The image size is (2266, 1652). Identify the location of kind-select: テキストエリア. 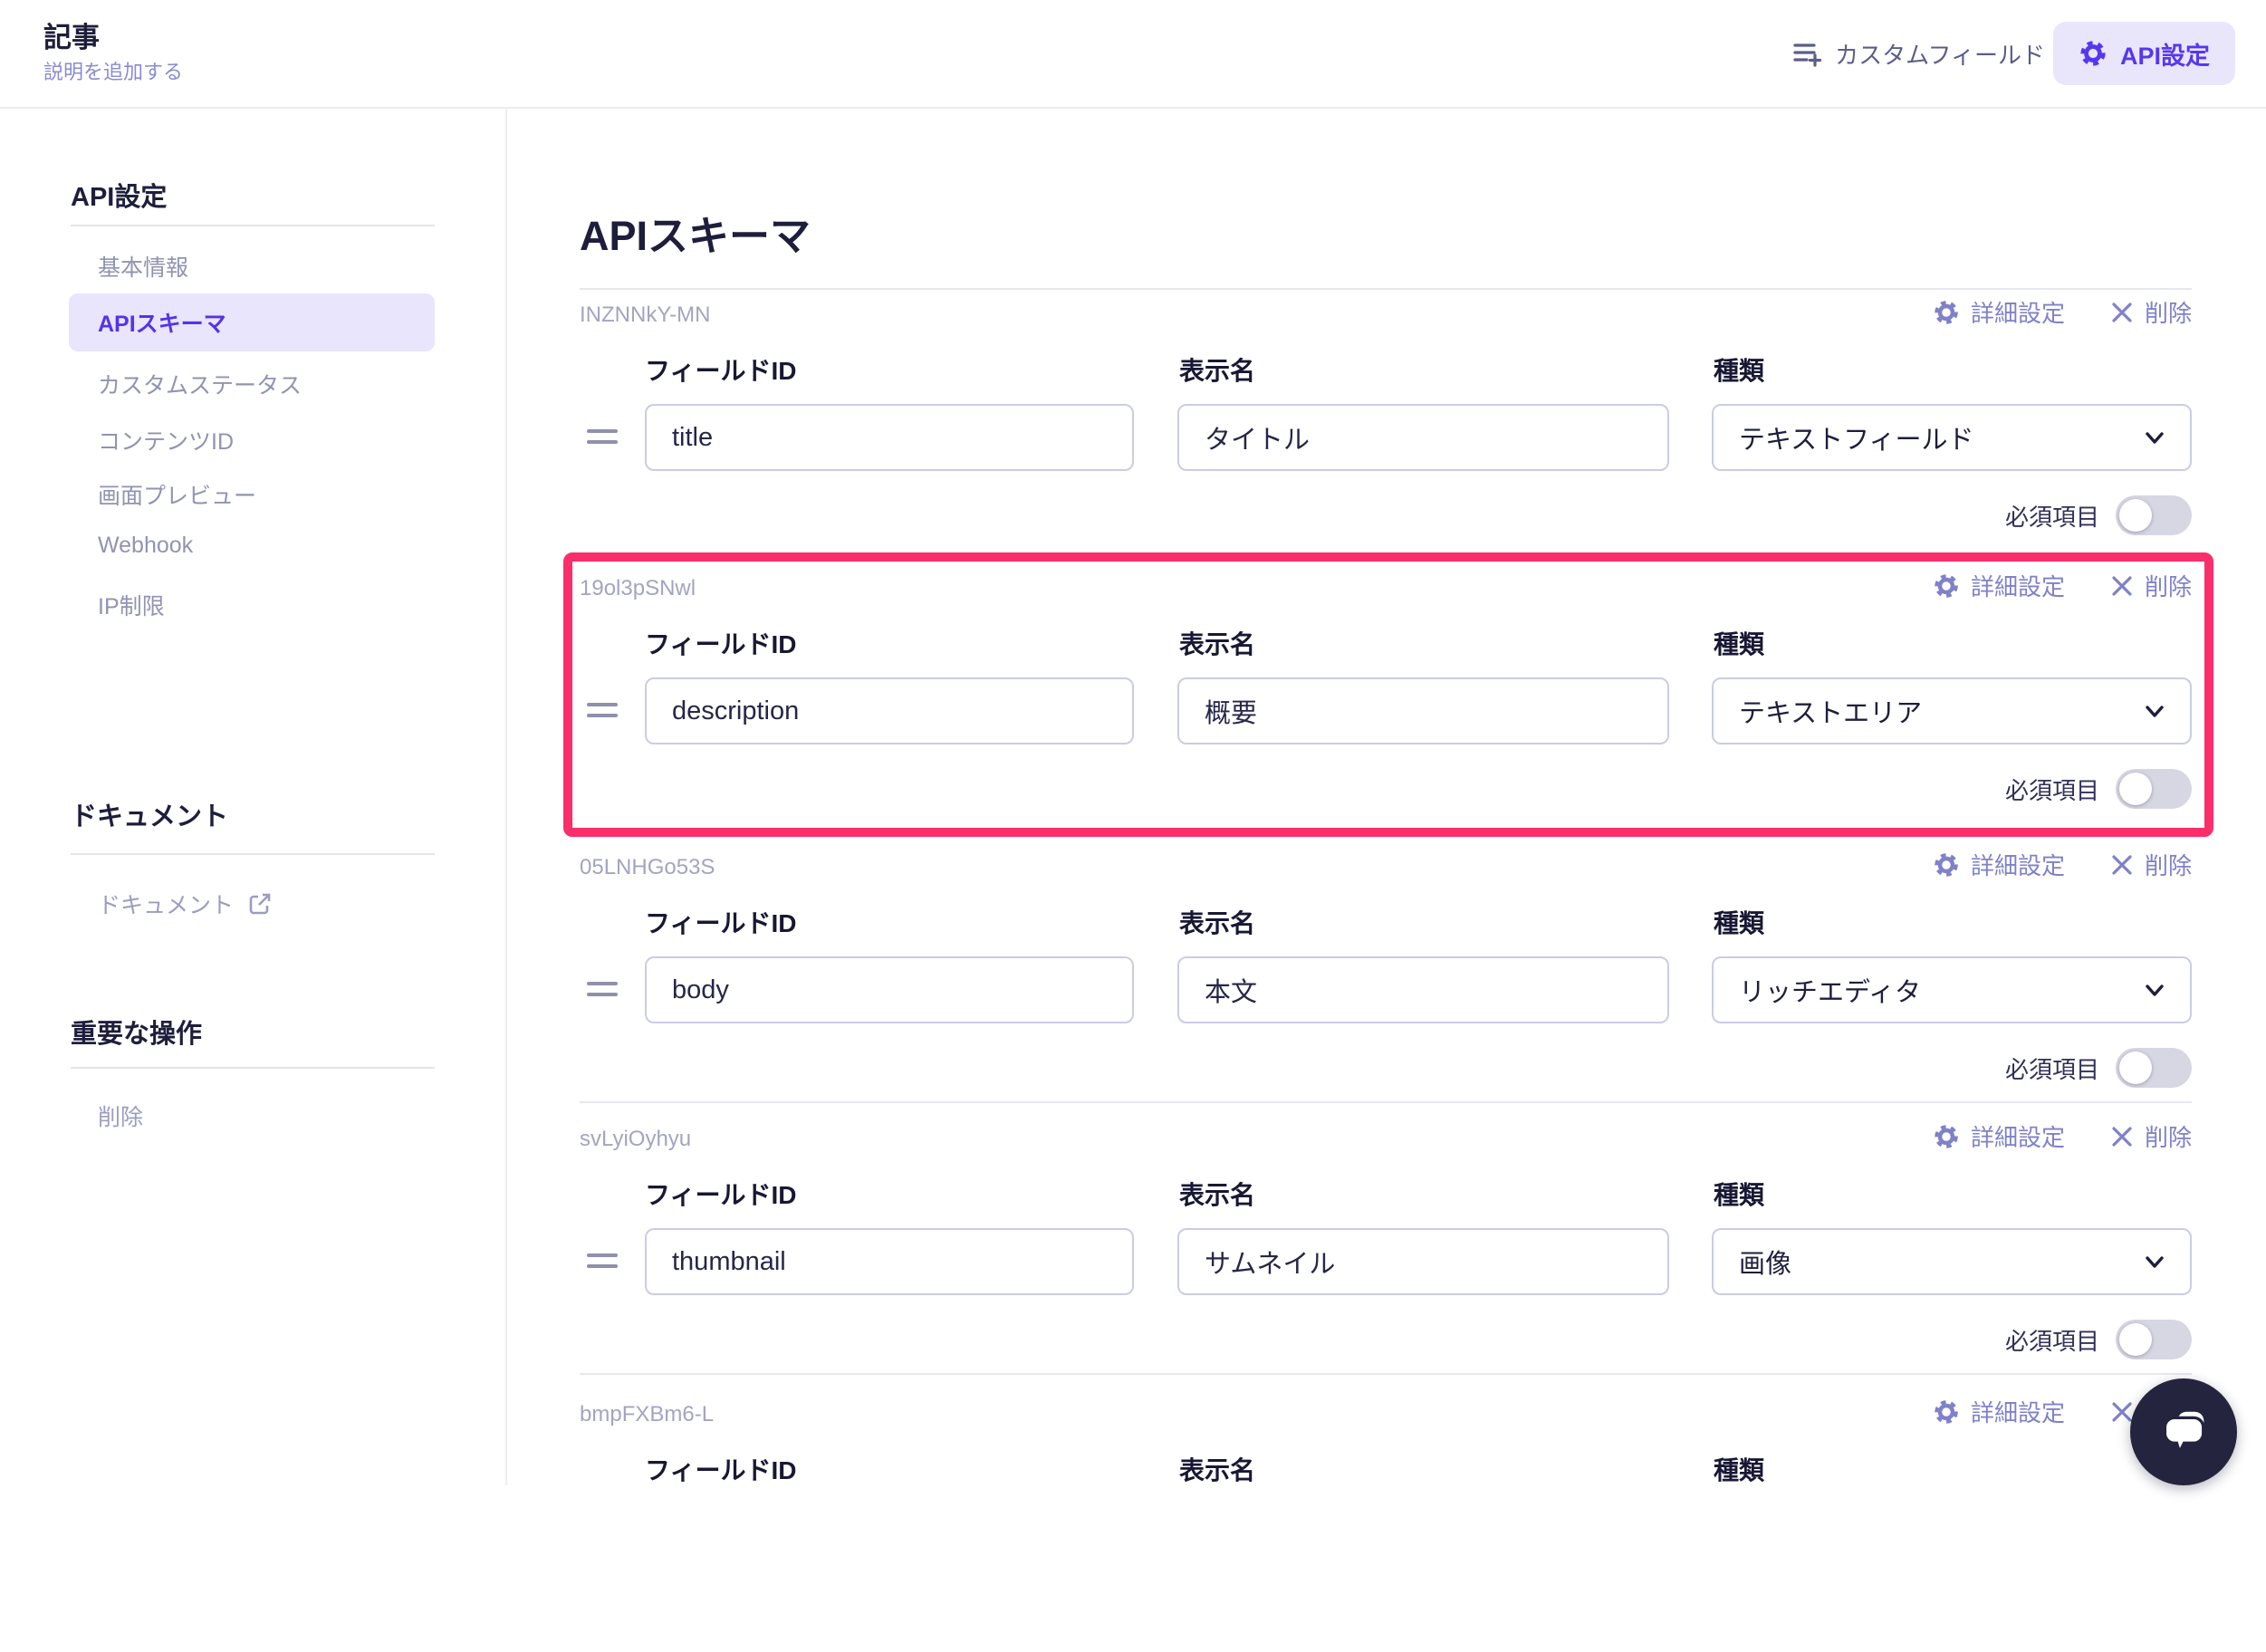
(1952, 710).